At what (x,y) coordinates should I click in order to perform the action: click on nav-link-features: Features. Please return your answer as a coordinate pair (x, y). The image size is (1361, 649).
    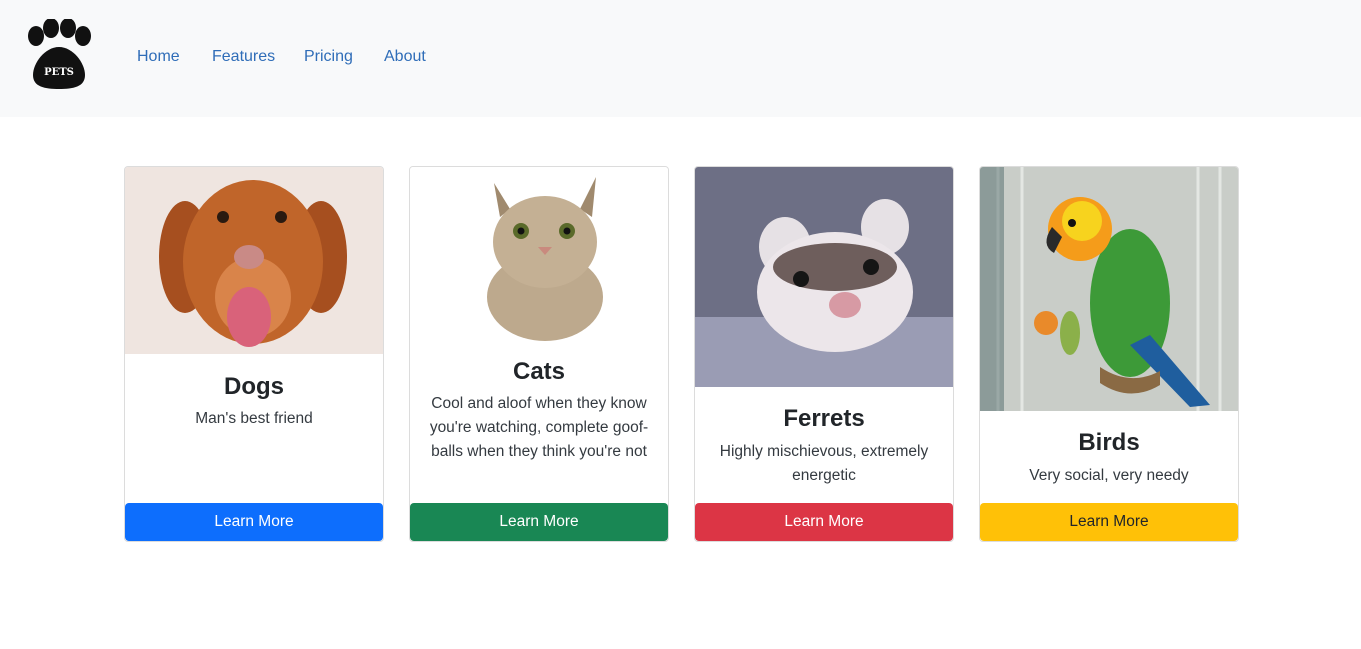
    Looking at the image, I should click on (243, 57).